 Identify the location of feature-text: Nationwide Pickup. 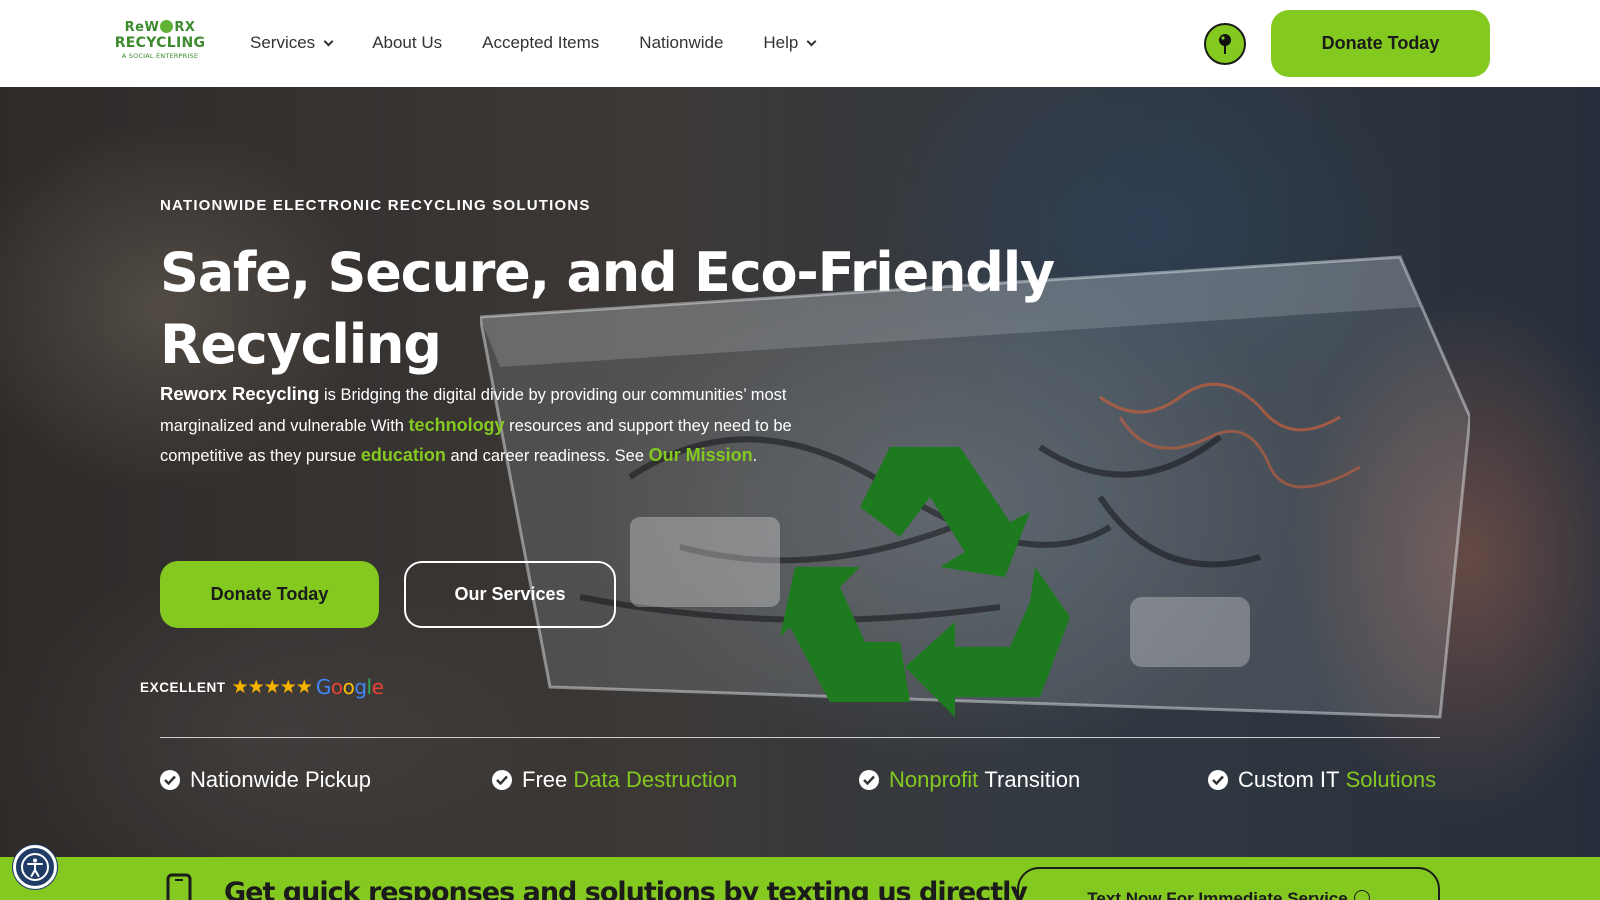
(280, 779).